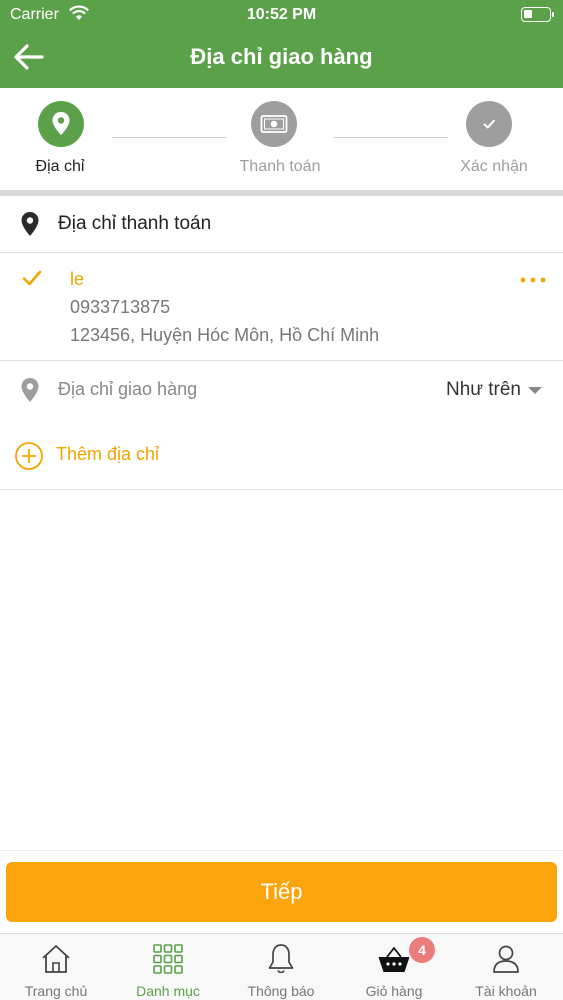  I want to click on step-label-confirm: Xác nhận, so click(494, 166).